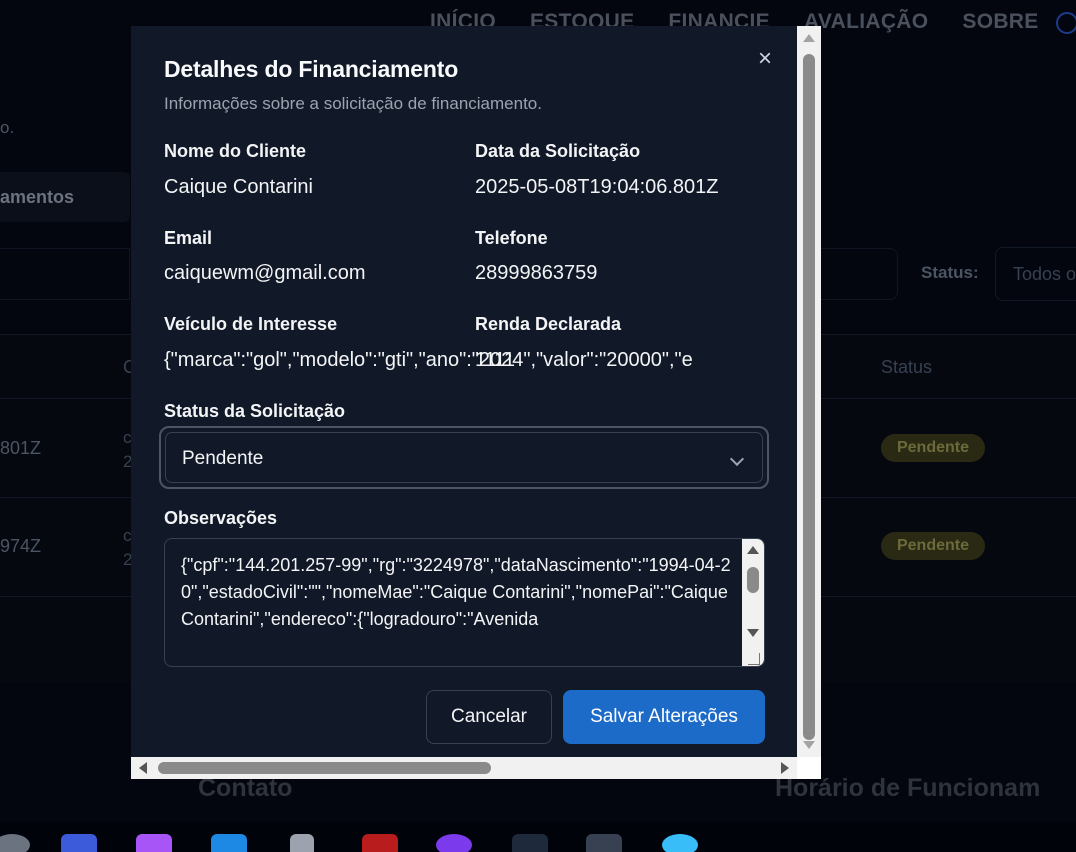  I want to click on status-filter-value: Todos o, so click(1044, 274).